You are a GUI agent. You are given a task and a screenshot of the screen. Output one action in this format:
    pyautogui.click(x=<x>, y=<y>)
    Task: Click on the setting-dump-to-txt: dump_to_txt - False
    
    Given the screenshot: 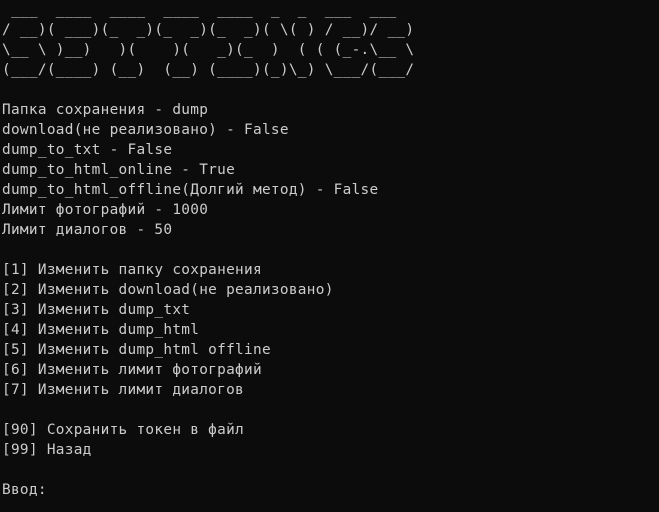 What is the action you would take?
    pyautogui.click(x=87, y=150)
    